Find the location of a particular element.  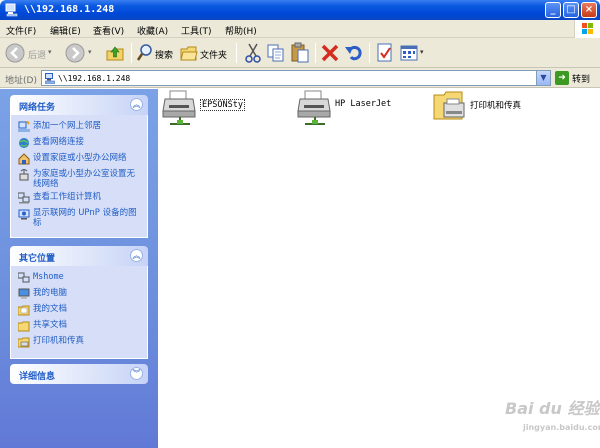

place-my-computer: 我的电脑 is located at coordinates (79, 294).